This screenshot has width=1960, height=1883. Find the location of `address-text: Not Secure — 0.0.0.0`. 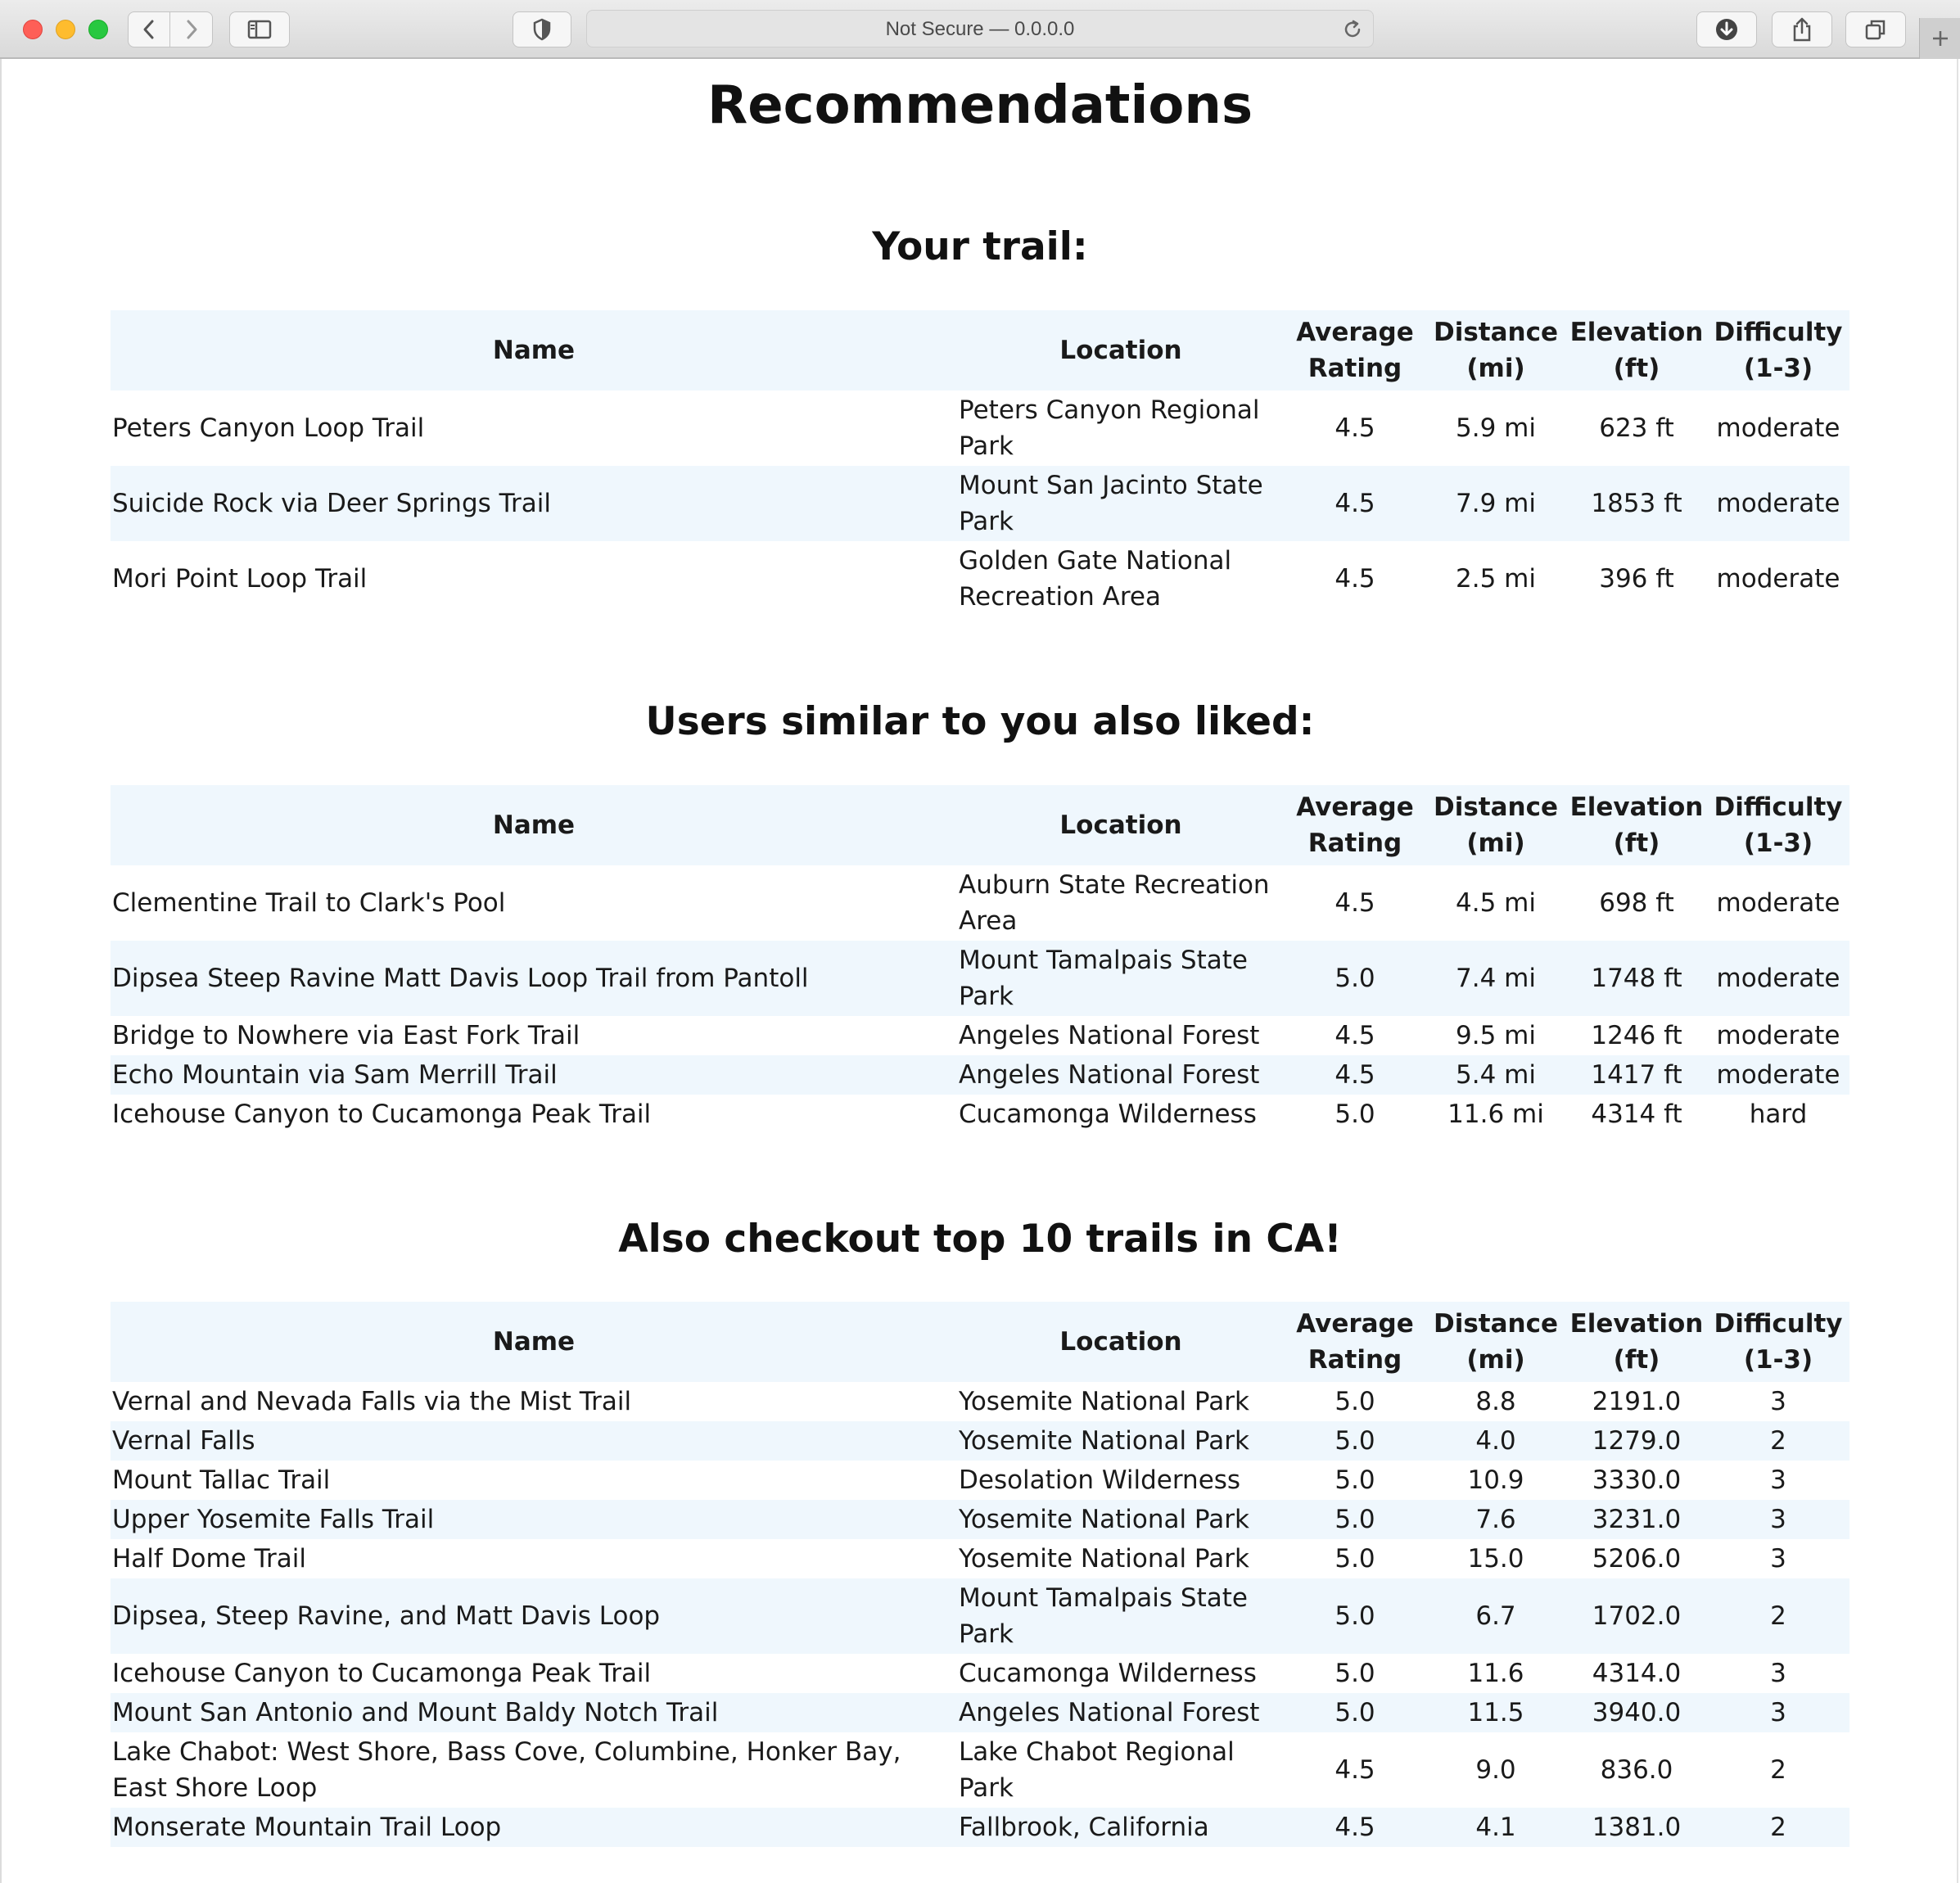

address-text: Not Secure — 0.0.0.0 is located at coordinates (980, 29).